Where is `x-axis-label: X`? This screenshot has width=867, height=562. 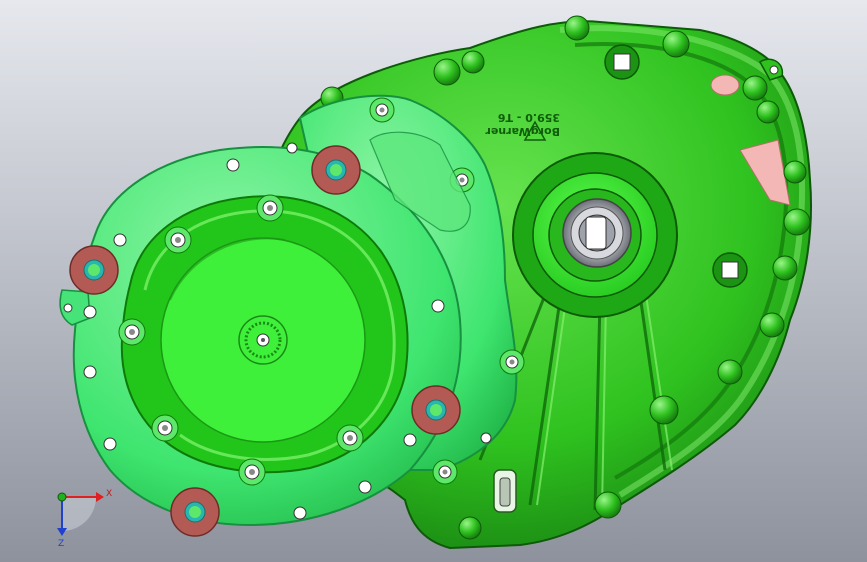 x-axis-label: X is located at coordinates (109, 494).